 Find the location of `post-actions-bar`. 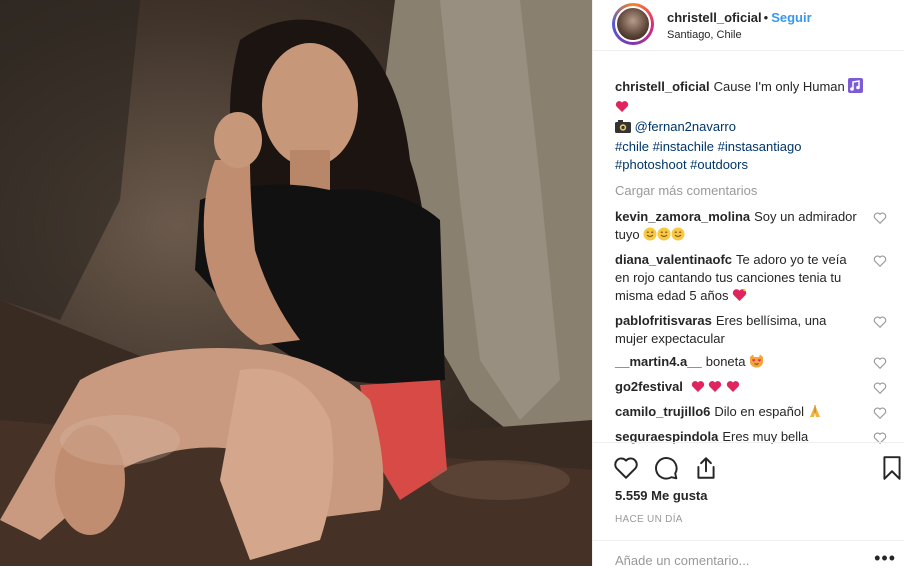

post-actions-bar is located at coordinates (748, 467).